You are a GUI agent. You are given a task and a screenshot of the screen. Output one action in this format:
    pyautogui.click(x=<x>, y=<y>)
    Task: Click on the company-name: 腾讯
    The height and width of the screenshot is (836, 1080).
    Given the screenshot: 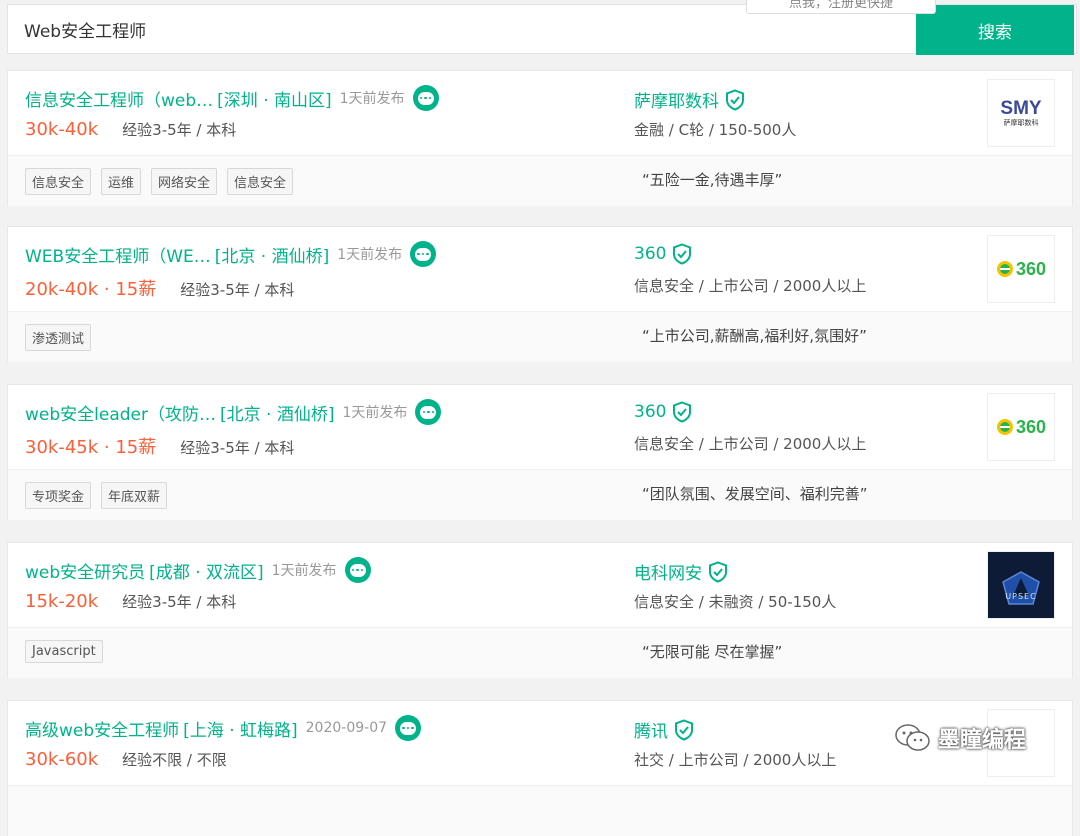 What is the action you would take?
    pyautogui.click(x=664, y=729)
    